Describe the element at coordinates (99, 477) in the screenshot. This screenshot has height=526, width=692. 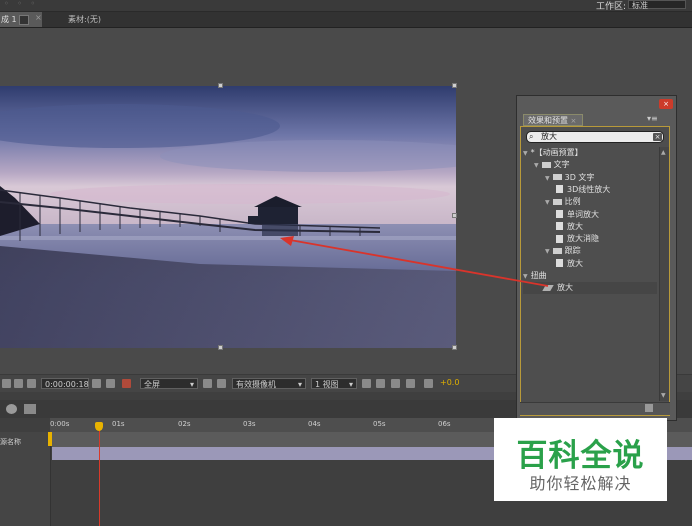
I see `current-time-indicator` at that location.